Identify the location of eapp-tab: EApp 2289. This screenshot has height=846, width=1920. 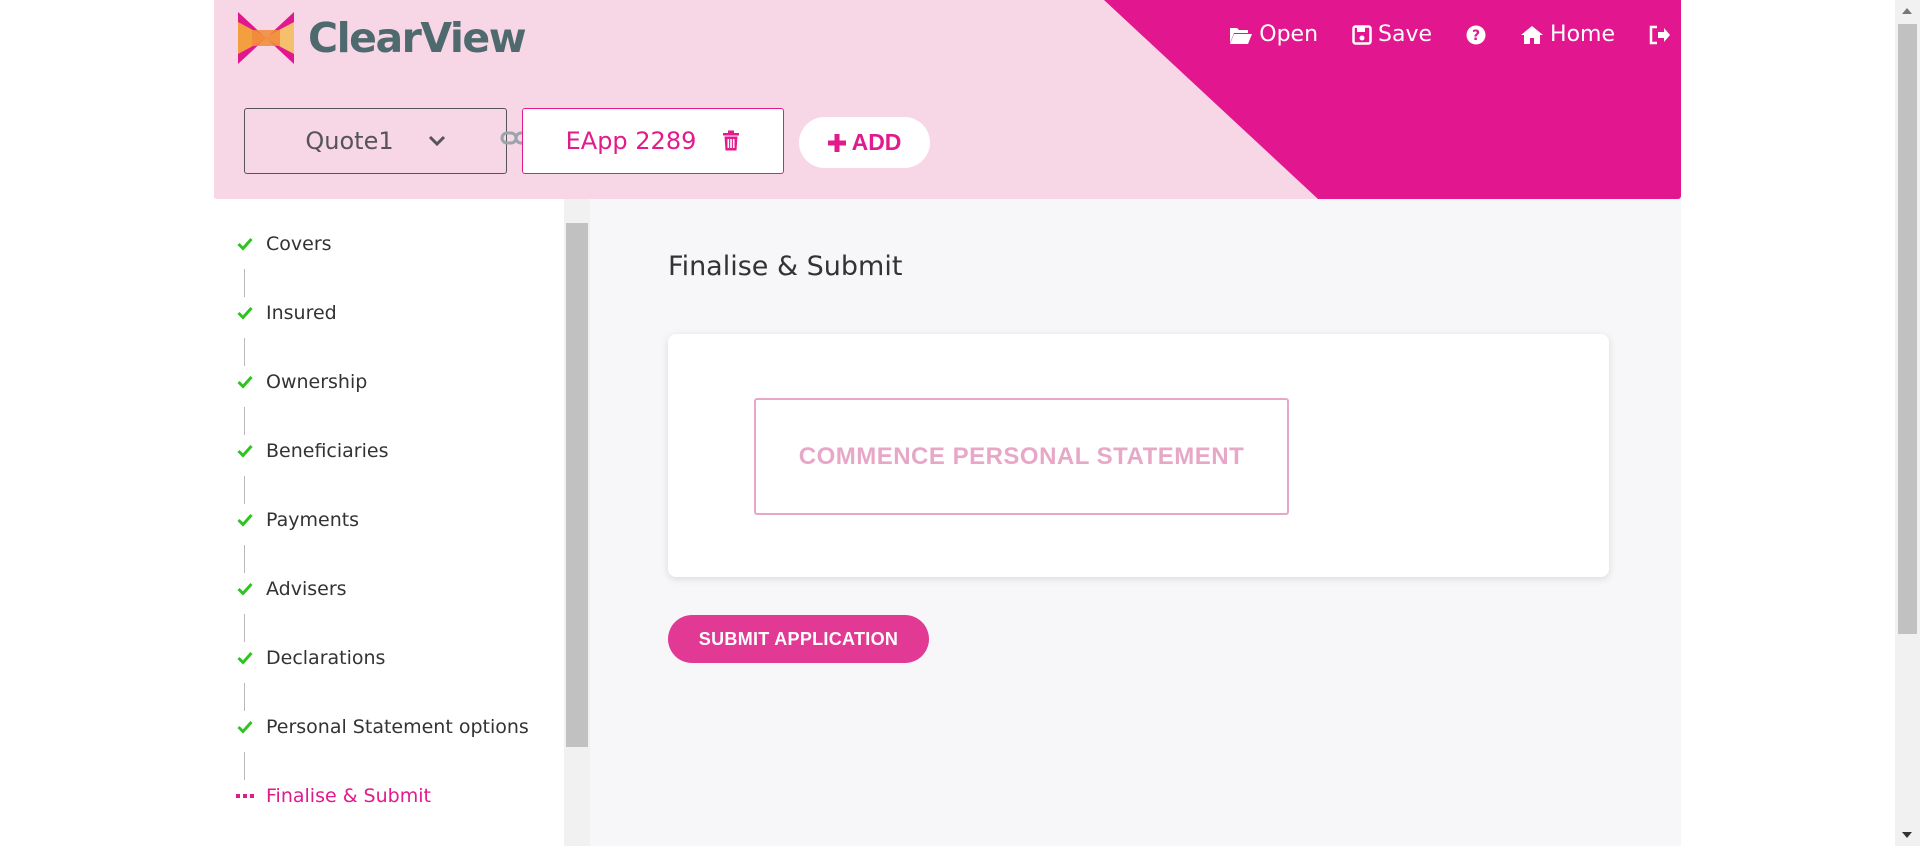
(653, 141).